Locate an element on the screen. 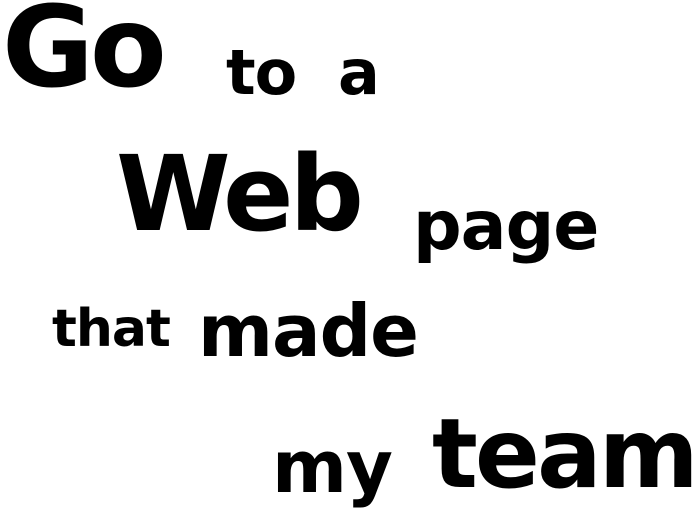 The width and height of the screenshot is (700, 514). word-made: made is located at coordinates (308, 331).